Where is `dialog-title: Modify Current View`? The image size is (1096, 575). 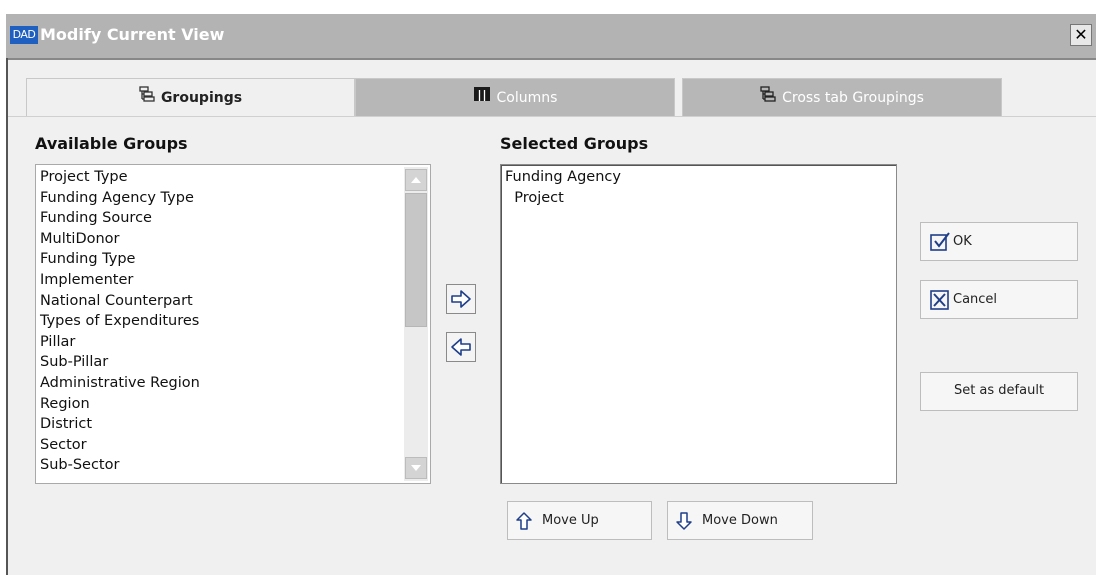
dialog-title: Modify Current View is located at coordinates (132, 34).